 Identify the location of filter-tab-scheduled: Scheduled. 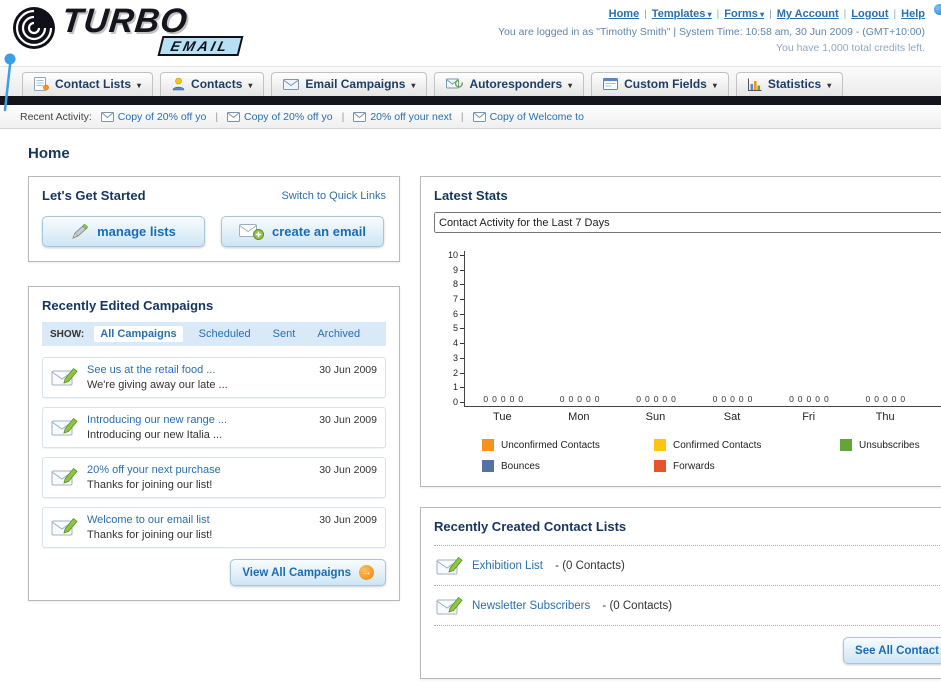
(225, 334).